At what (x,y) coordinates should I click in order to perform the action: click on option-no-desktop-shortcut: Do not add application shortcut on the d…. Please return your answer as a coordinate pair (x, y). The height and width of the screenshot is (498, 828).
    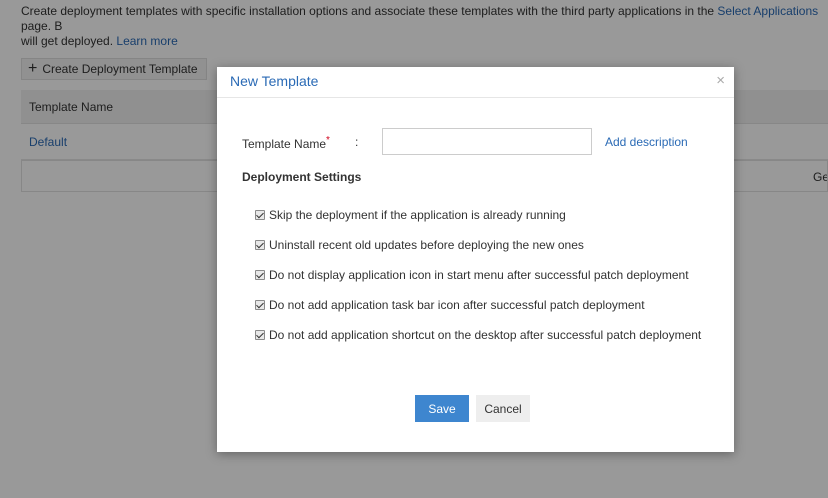
    Looking at the image, I should click on (478, 335).